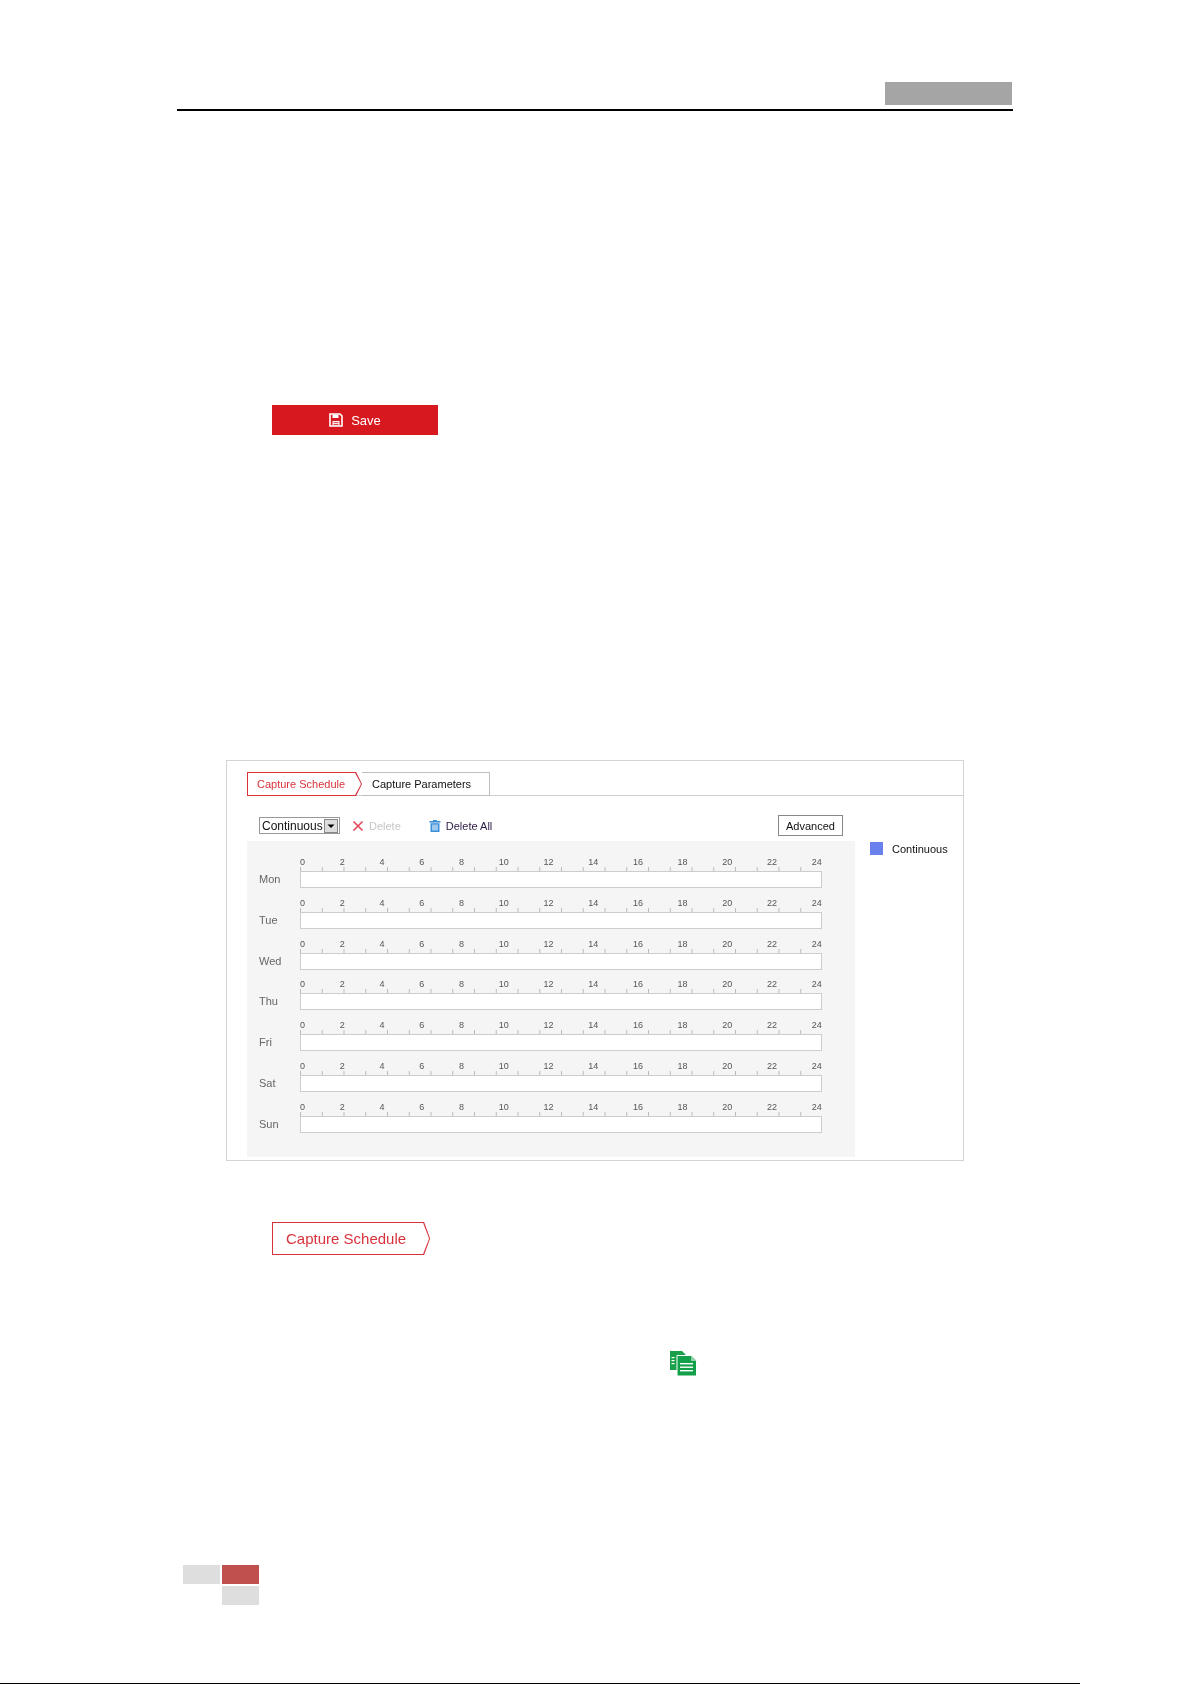 The image size is (1192, 1685). What do you see at coordinates (920, 848) in the screenshot?
I see `legend-label: Continuous` at bounding box center [920, 848].